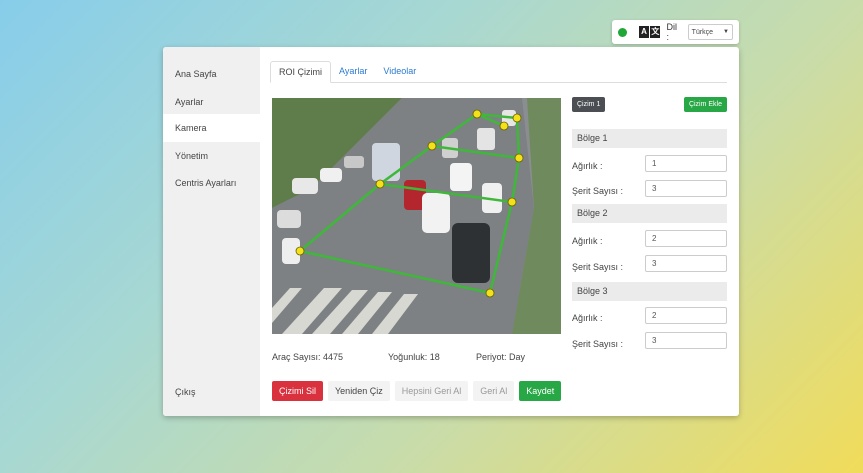  I want to click on language-label: Dil :, so click(671, 32).